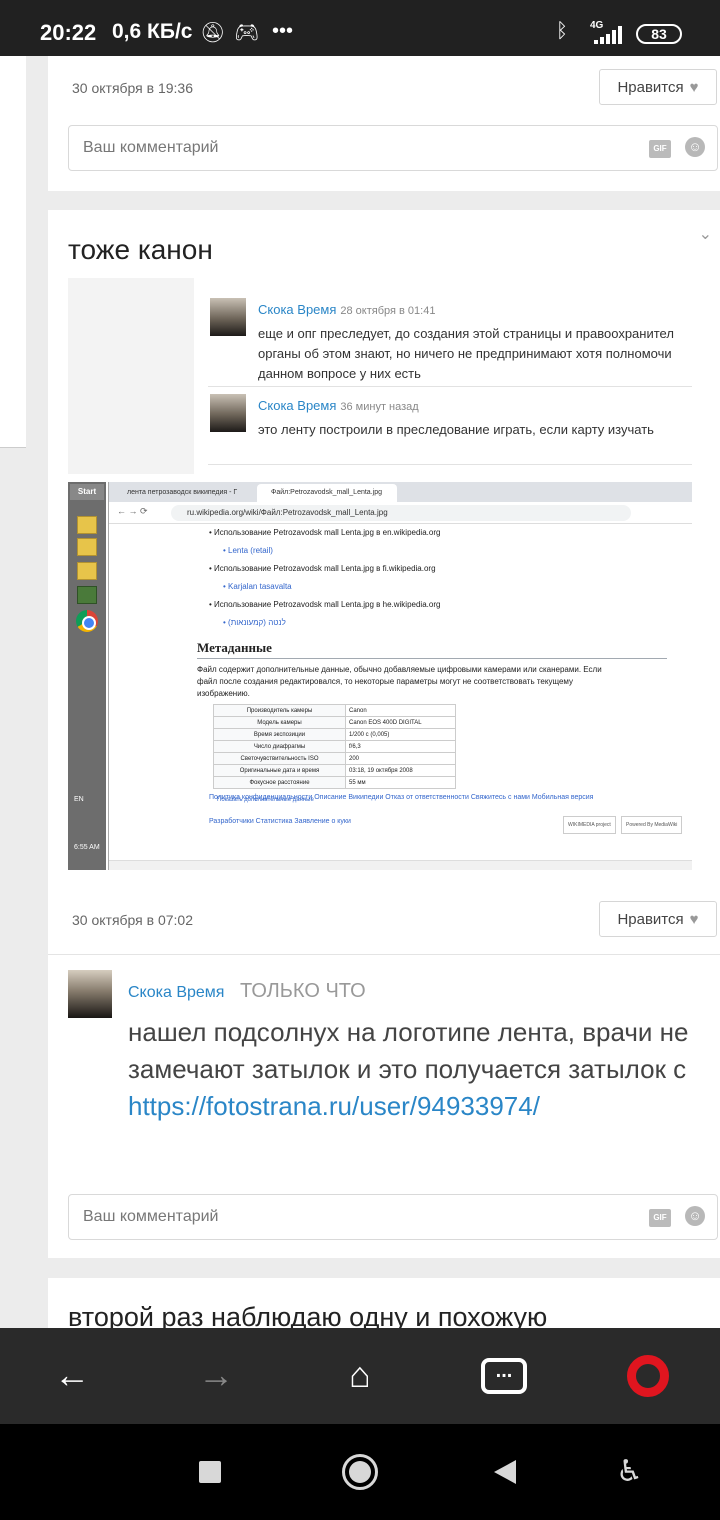  What do you see at coordinates (250, 550) in the screenshot?
I see `usage-link: Lenta (retail)` at bounding box center [250, 550].